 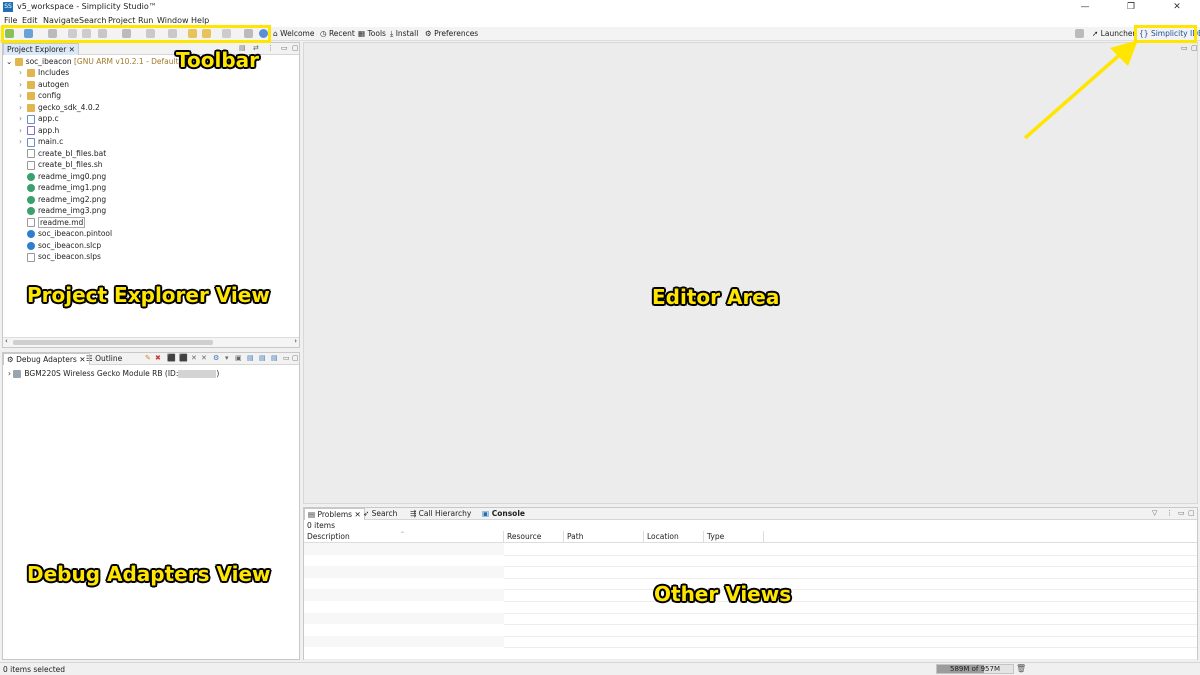 I want to click on connect-icon: ✎, so click(x=148, y=358).